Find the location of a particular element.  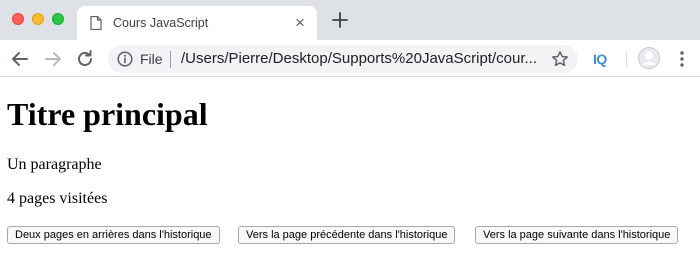

info-icon is located at coordinates (125, 59).